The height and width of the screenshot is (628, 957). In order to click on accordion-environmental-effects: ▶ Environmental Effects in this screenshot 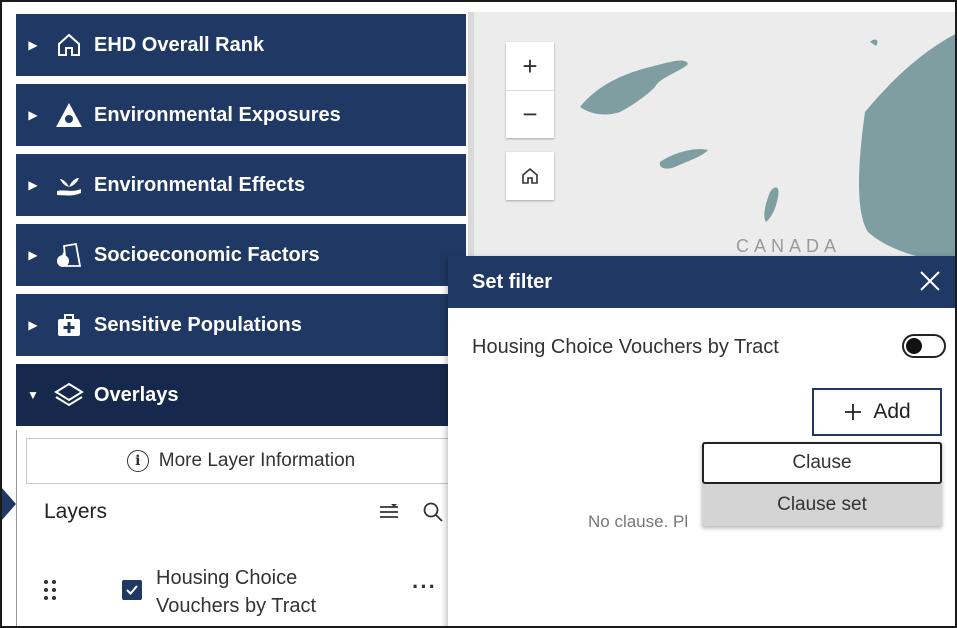, I will do `click(241, 185)`.